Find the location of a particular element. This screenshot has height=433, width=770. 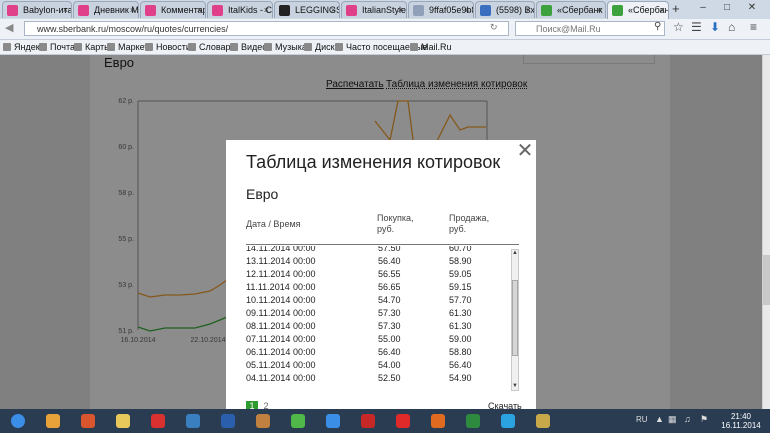

excel-icon is located at coordinates (473, 421).